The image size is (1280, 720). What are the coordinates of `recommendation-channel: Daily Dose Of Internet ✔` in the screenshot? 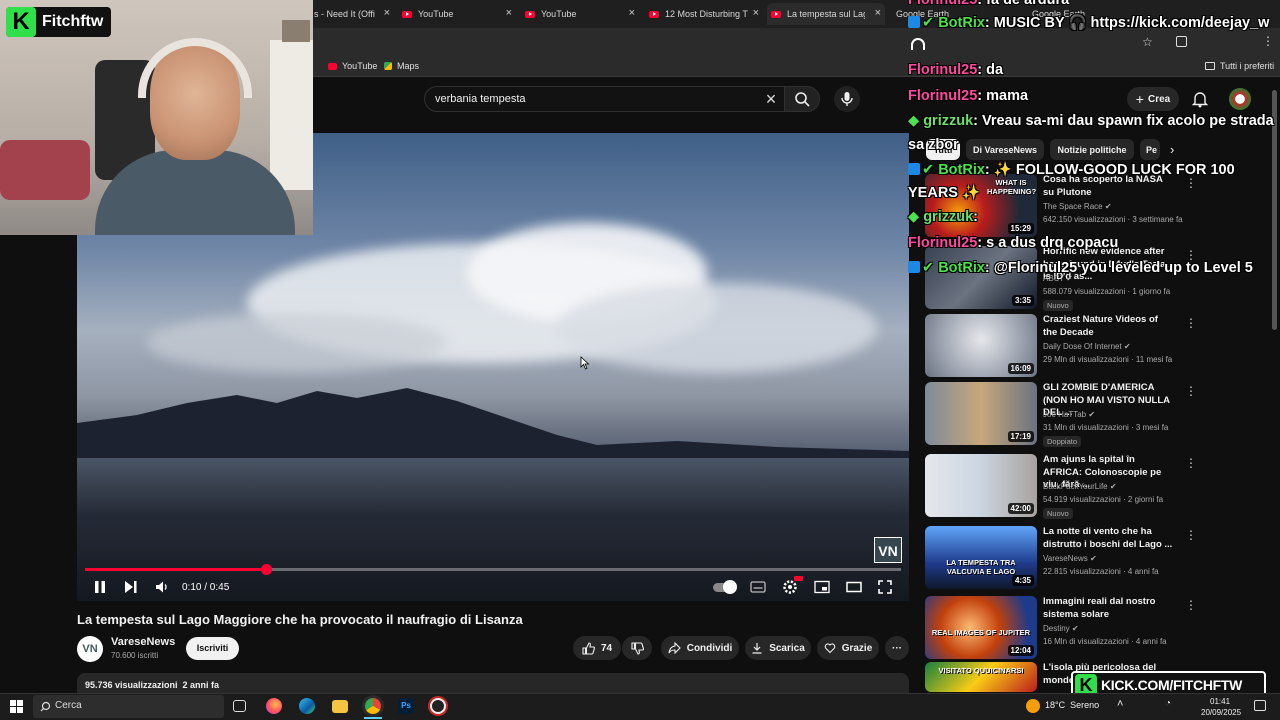 It's located at (1087, 346).